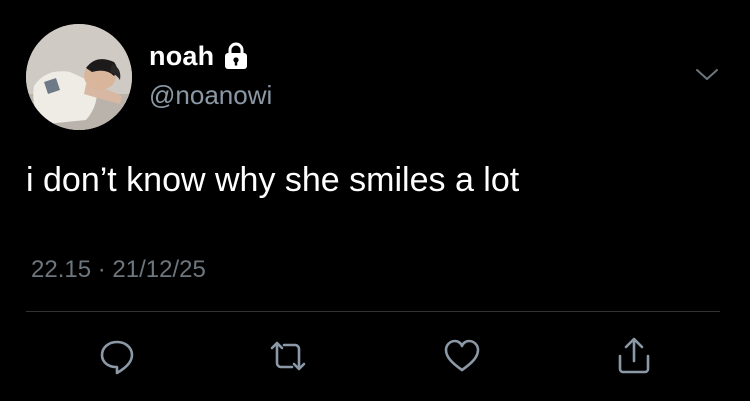 The width and height of the screenshot is (750, 401). I want to click on retweet-icon, so click(288, 356).